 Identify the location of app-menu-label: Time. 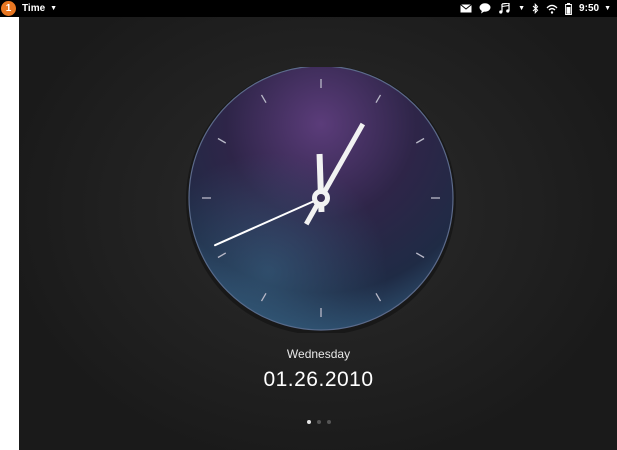
(34, 8).